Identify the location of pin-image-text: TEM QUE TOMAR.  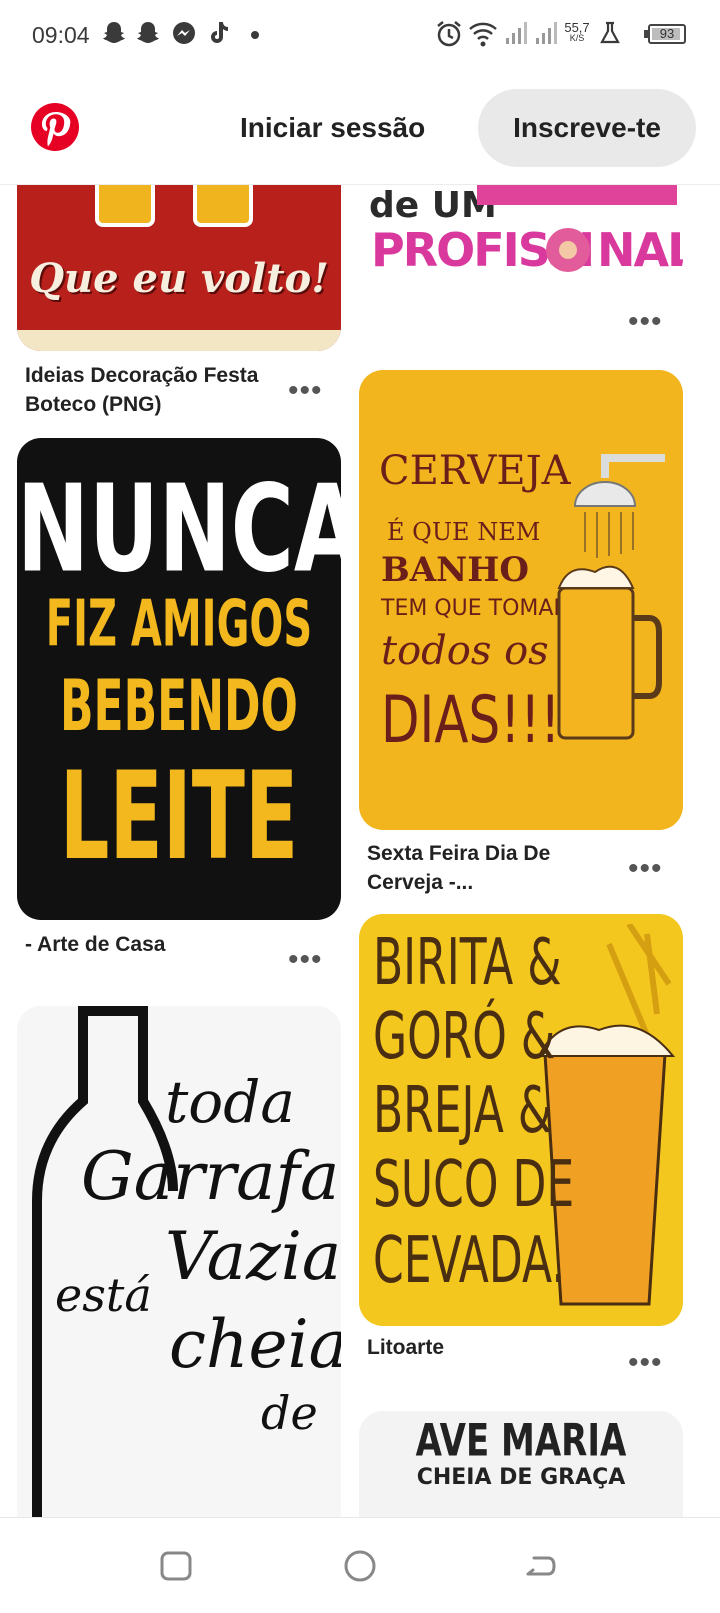
(475, 608).